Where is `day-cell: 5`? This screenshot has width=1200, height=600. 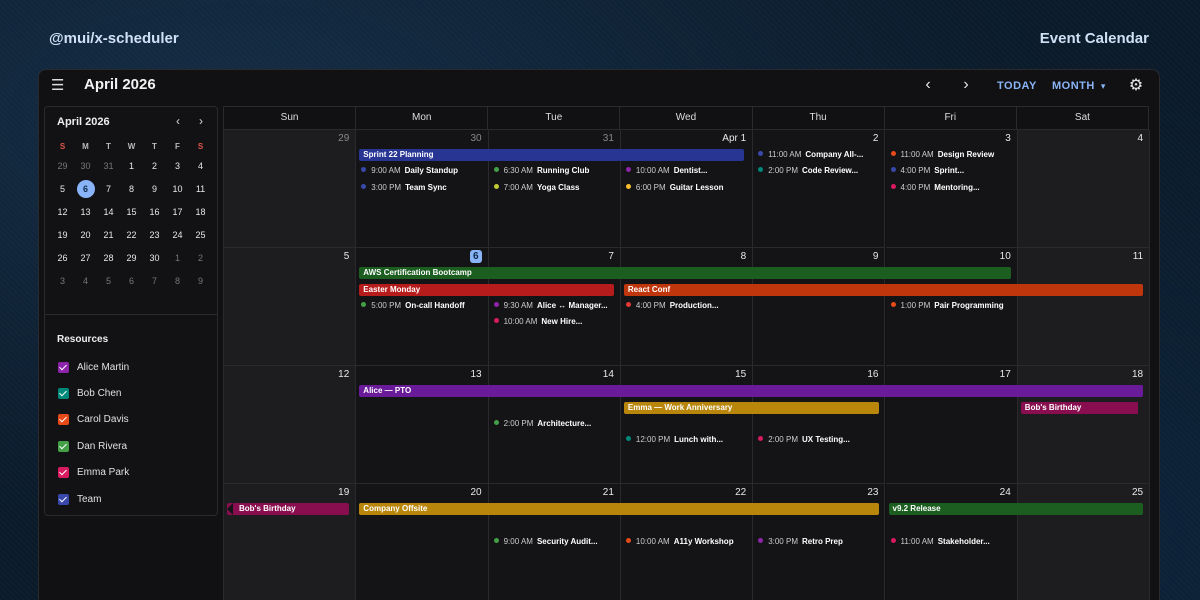
day-cell: 5 is located at coordinates (290, 307).